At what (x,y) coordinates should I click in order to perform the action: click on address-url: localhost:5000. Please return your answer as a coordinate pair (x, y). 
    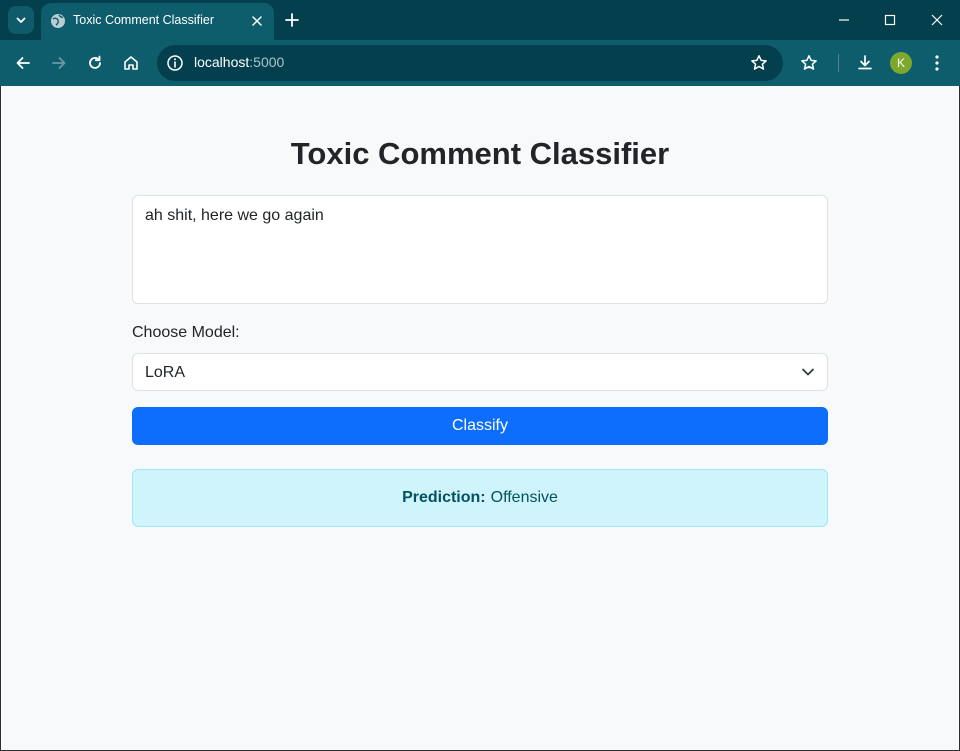
    Looking at the image, I should click on (239, 62).